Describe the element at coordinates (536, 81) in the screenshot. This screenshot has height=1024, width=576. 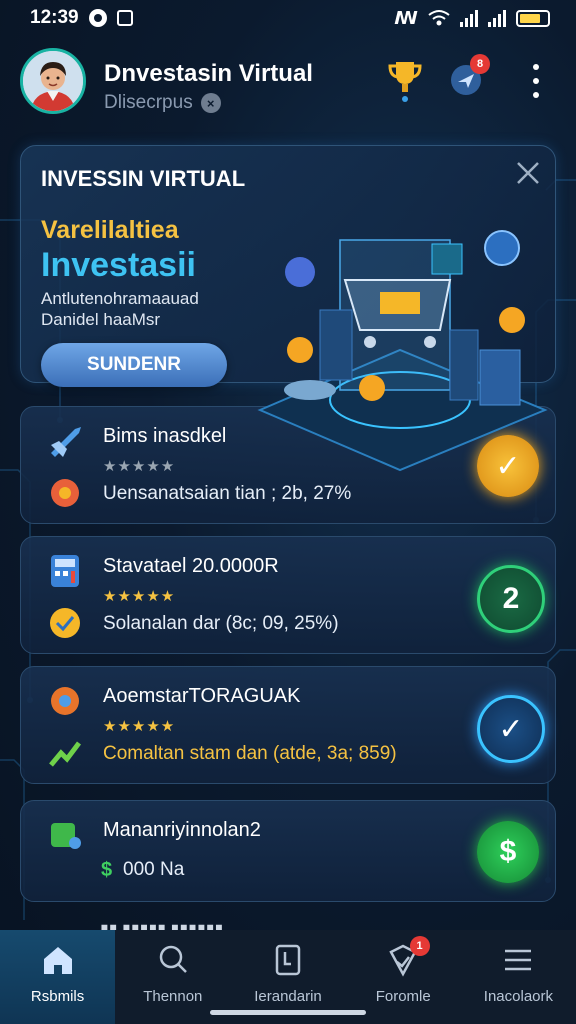
I see `more-options-icon` at that location.